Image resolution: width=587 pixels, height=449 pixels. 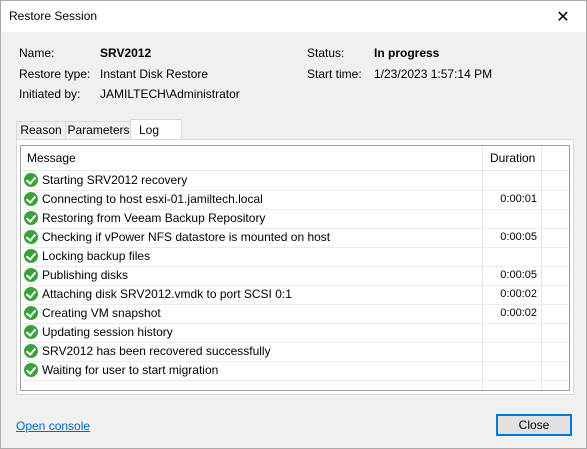 I want to click on log-message: Creating VM snapshot, so click(x=101, y=313).